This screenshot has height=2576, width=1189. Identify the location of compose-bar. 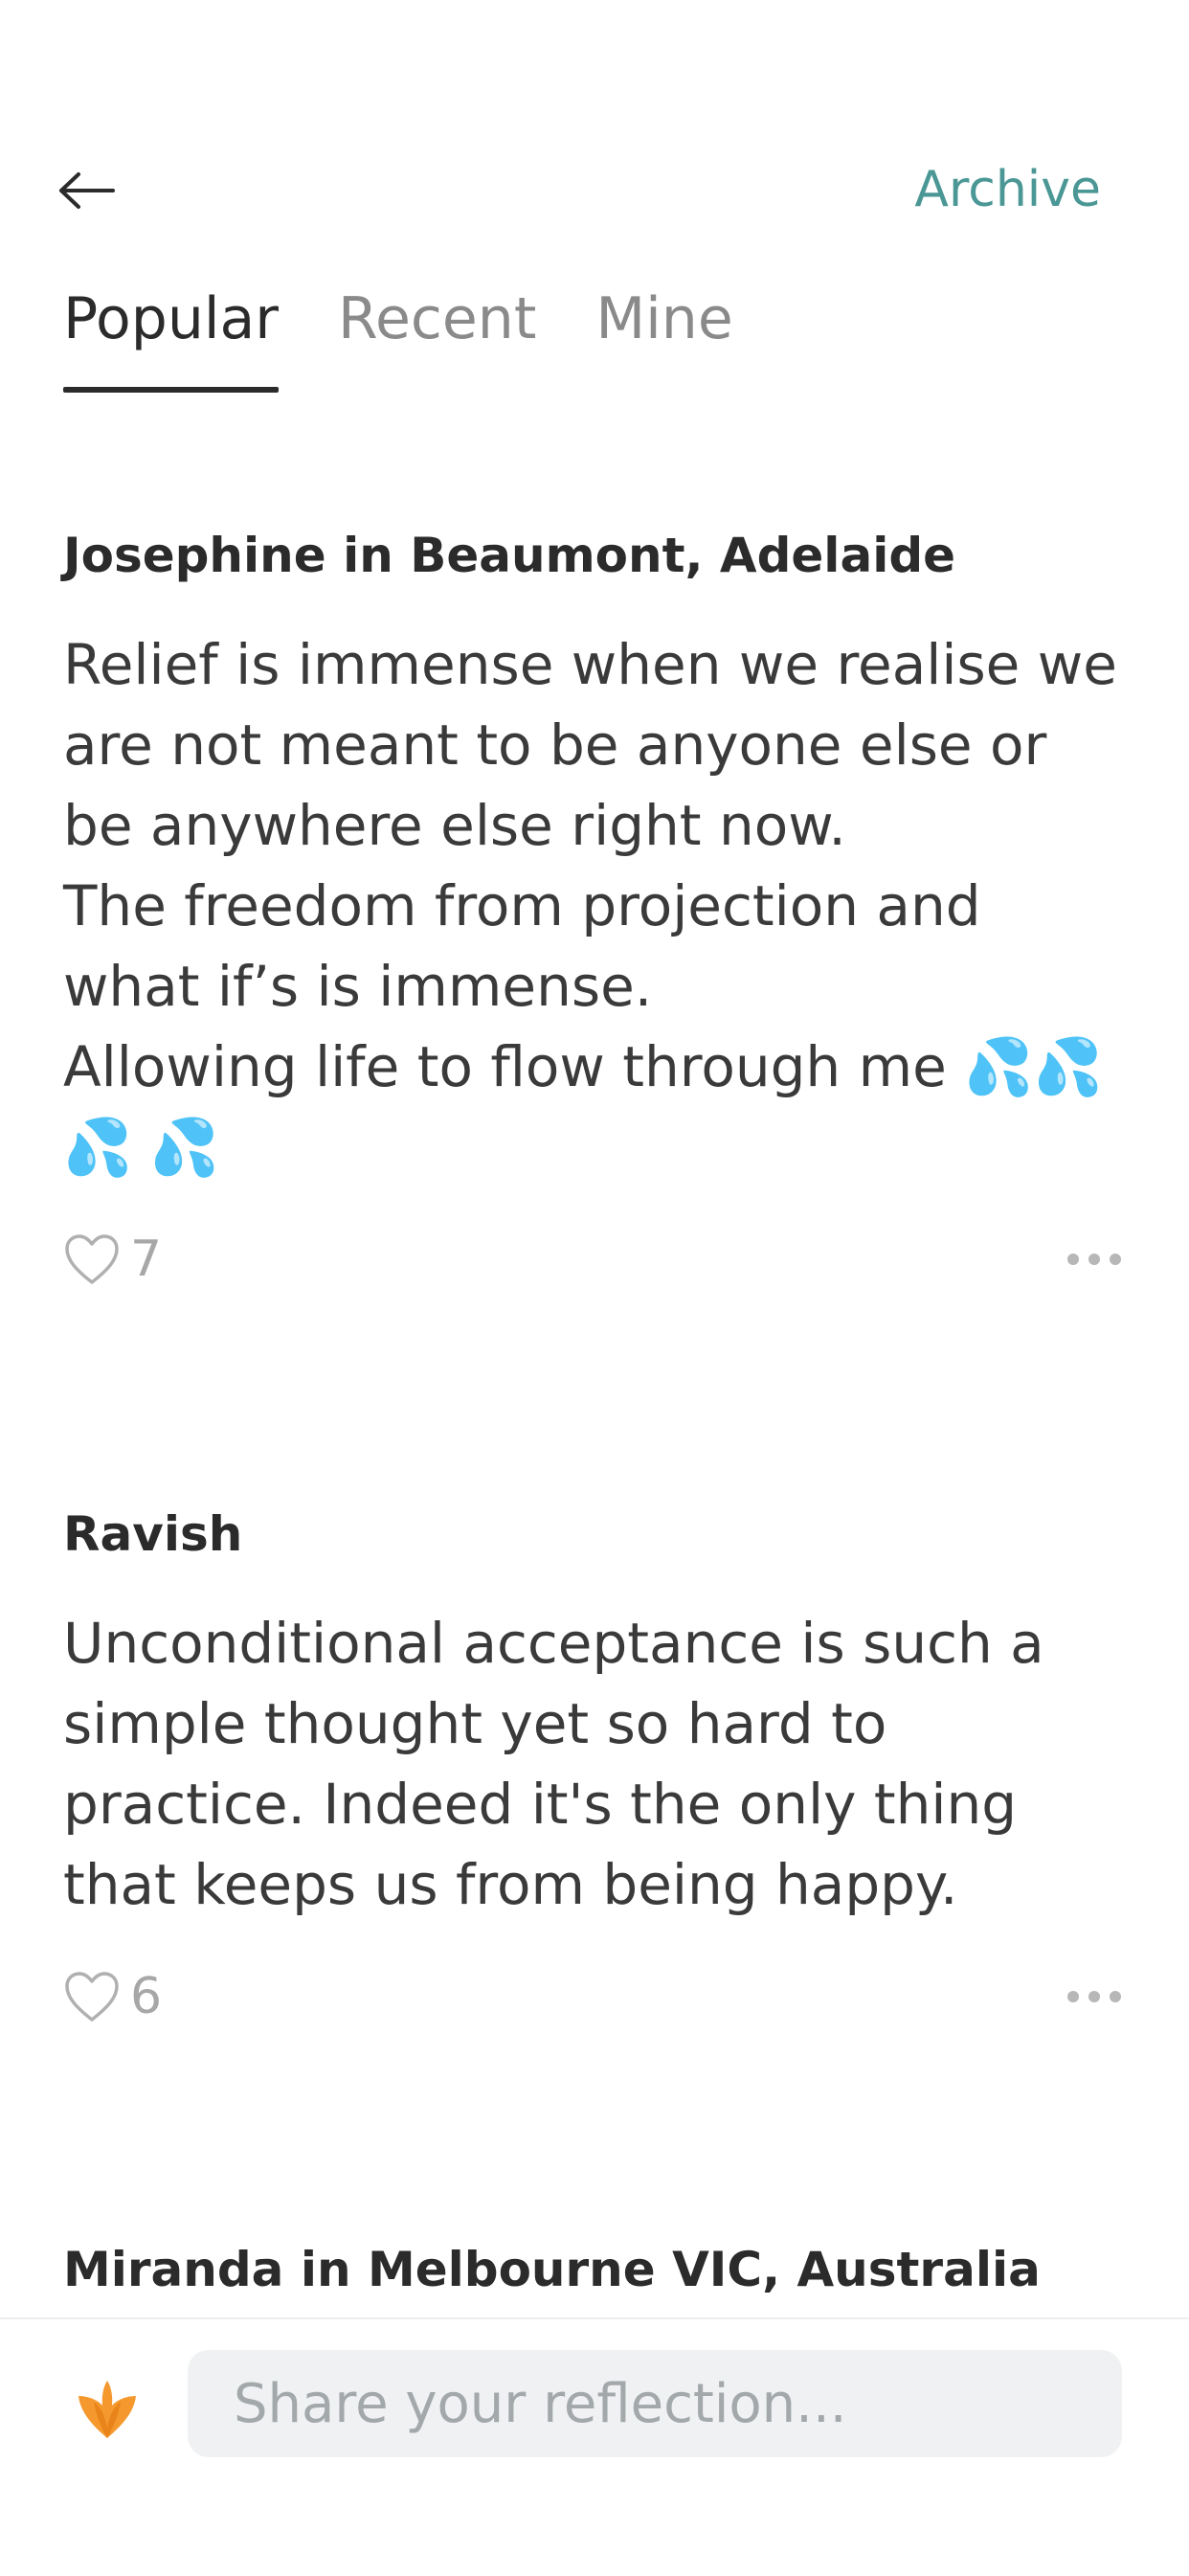
(594, 2446).